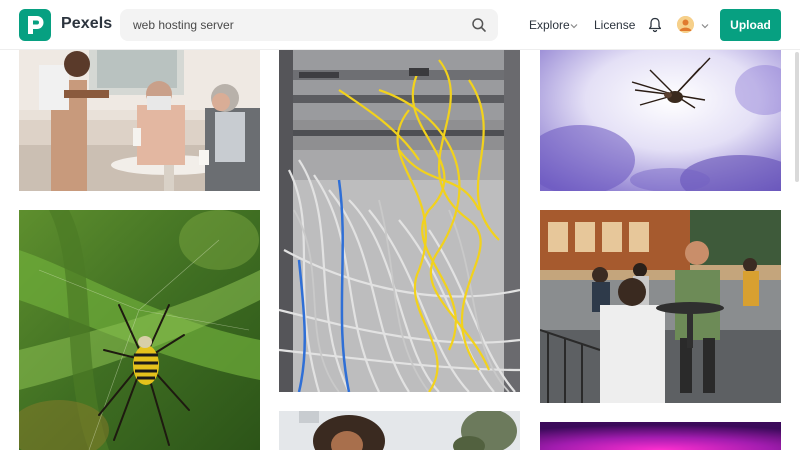  I want to click on upload-button: Upload, so click(750, 25).